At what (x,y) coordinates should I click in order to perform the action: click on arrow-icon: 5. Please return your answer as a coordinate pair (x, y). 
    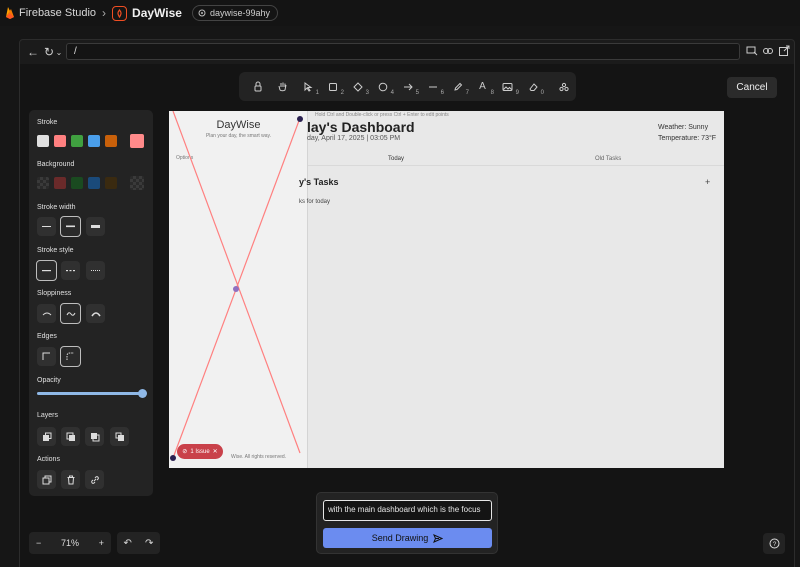
    Looking at the image, I should click on (407, 87).